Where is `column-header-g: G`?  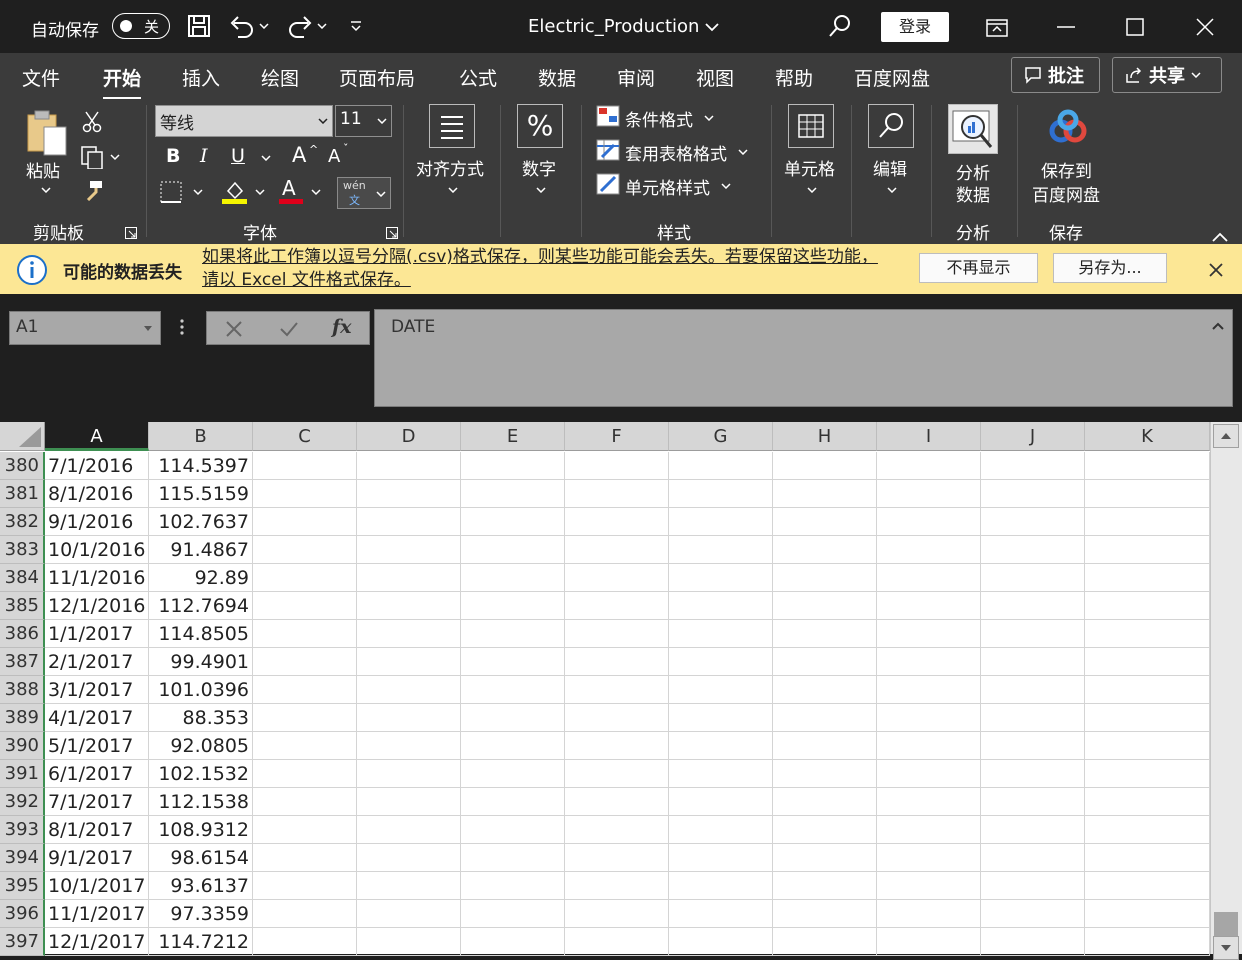
column-header-g: G is located at coordinates (721, 436).